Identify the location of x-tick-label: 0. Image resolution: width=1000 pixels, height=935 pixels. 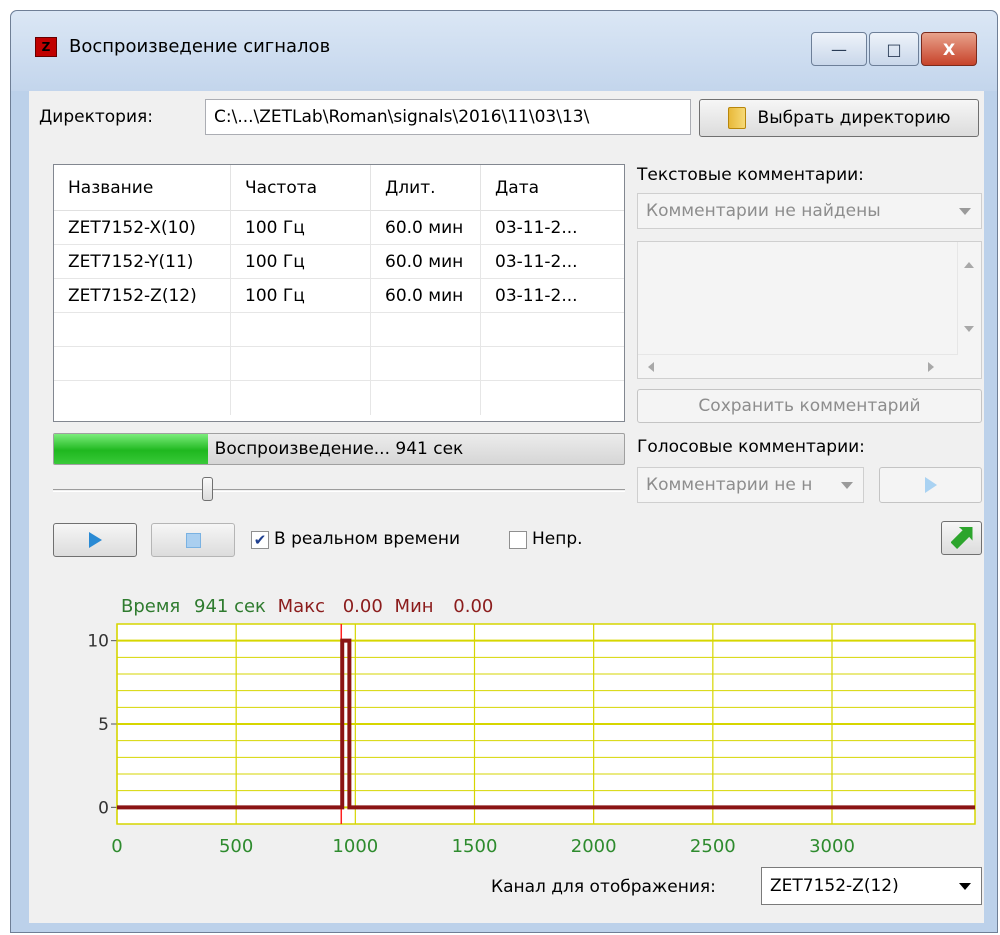
(116, 846).